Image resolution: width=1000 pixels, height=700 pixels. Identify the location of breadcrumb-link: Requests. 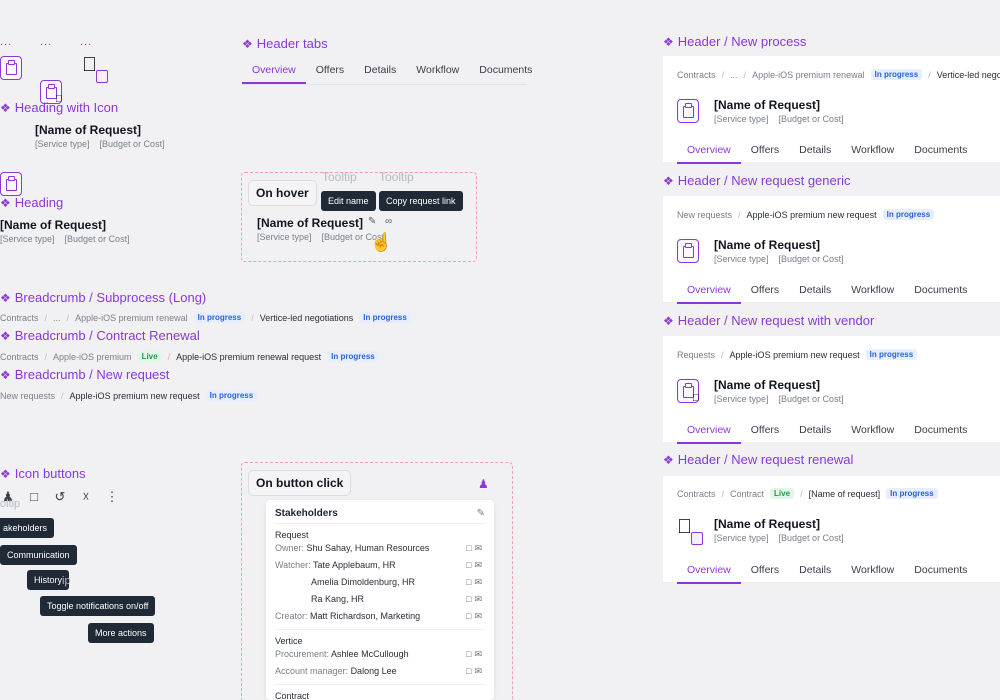
(696, 355).